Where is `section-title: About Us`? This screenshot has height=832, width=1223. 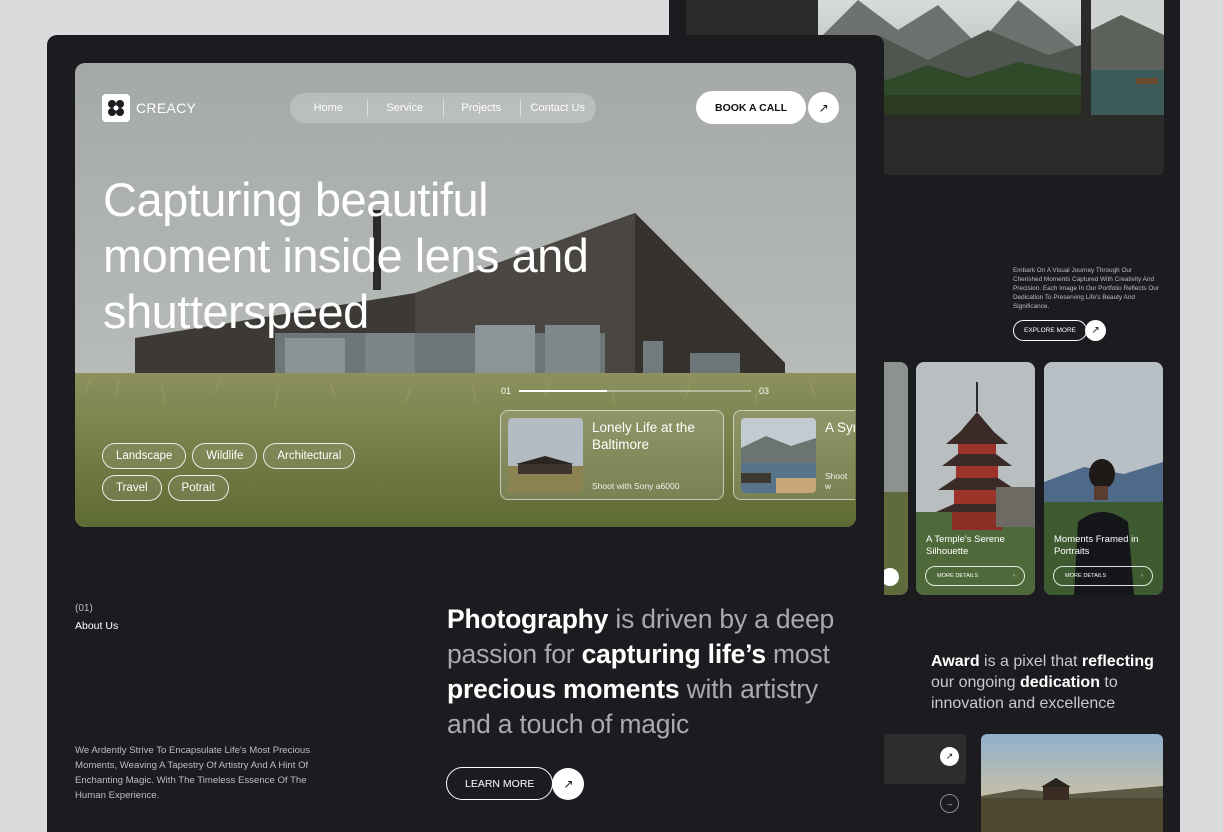
section-title: About Us is located at coordinates (97, 626).